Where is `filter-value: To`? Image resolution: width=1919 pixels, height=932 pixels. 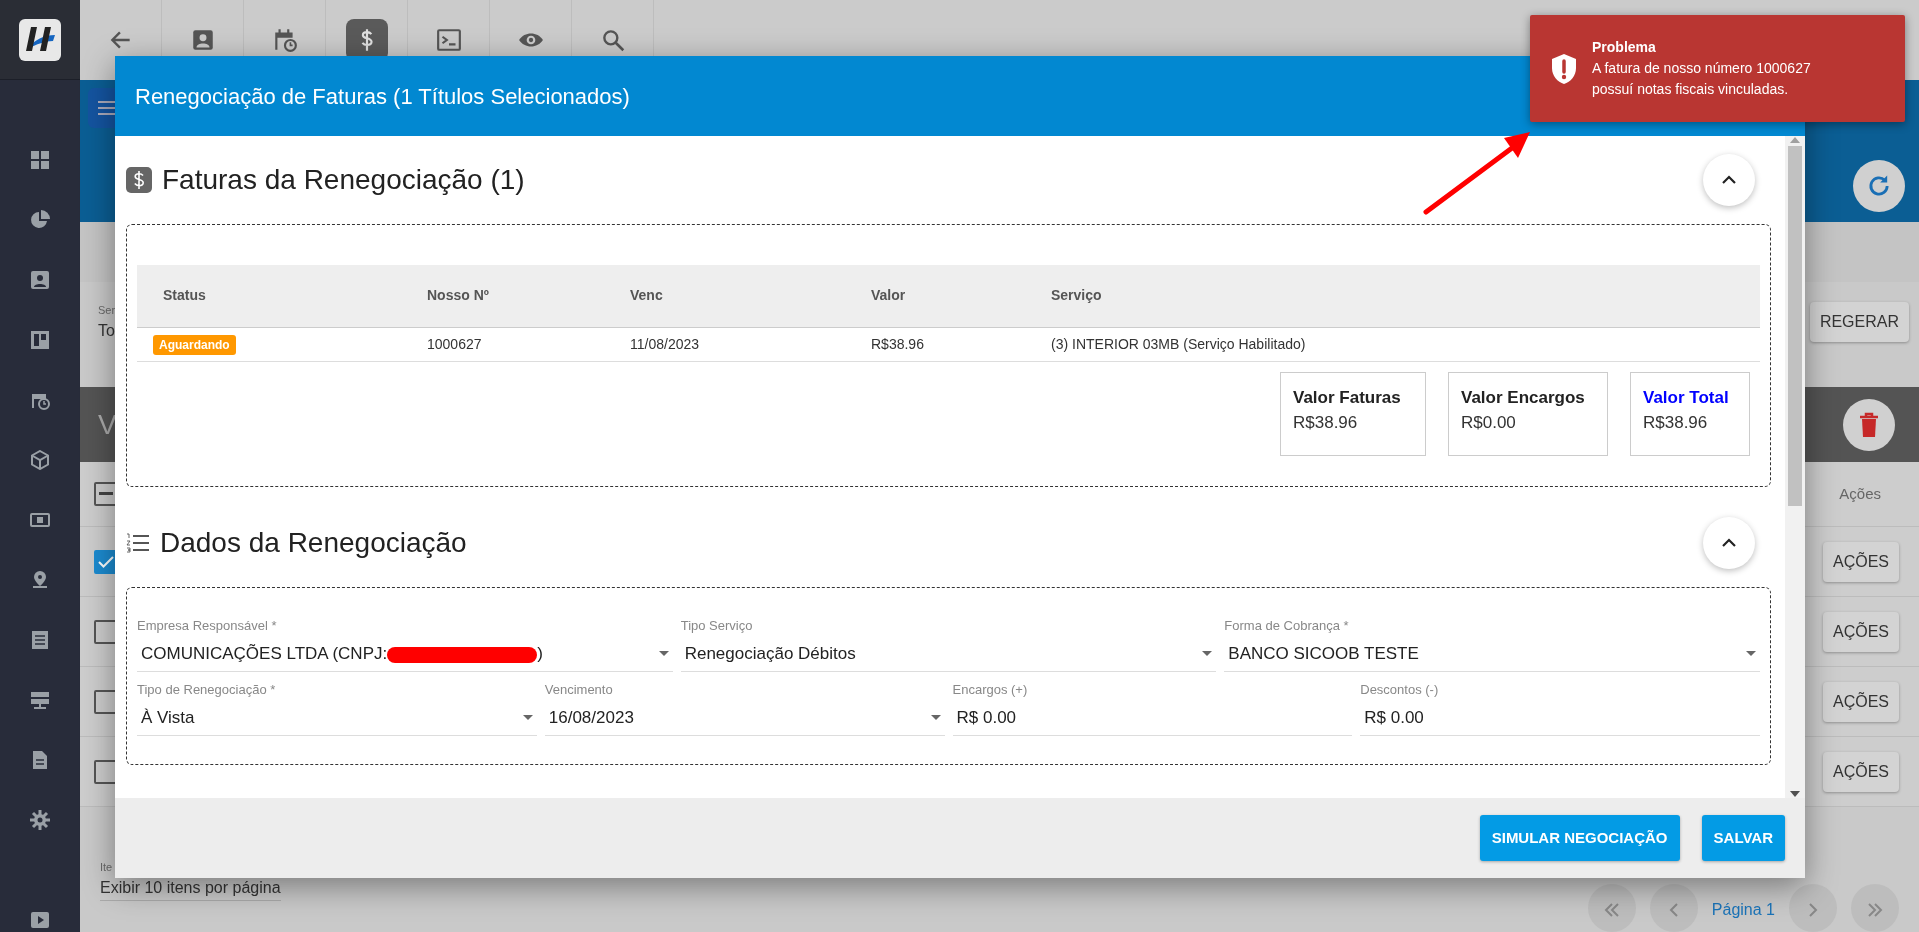
filter-value: To is located at coordinates (107, 330).